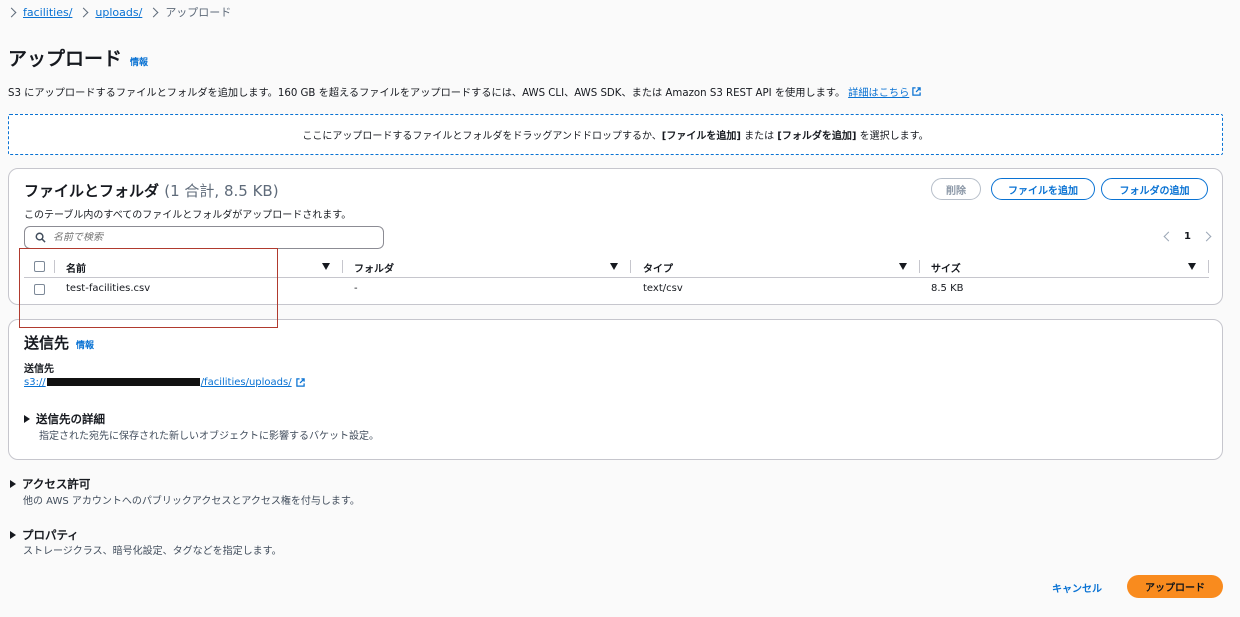 Image resolution: width=1240 pixels, height=617 pixels. Describe the element at coordinates (946, 267) in the screenshot. I see `column-header-size: サイズ` at that location.